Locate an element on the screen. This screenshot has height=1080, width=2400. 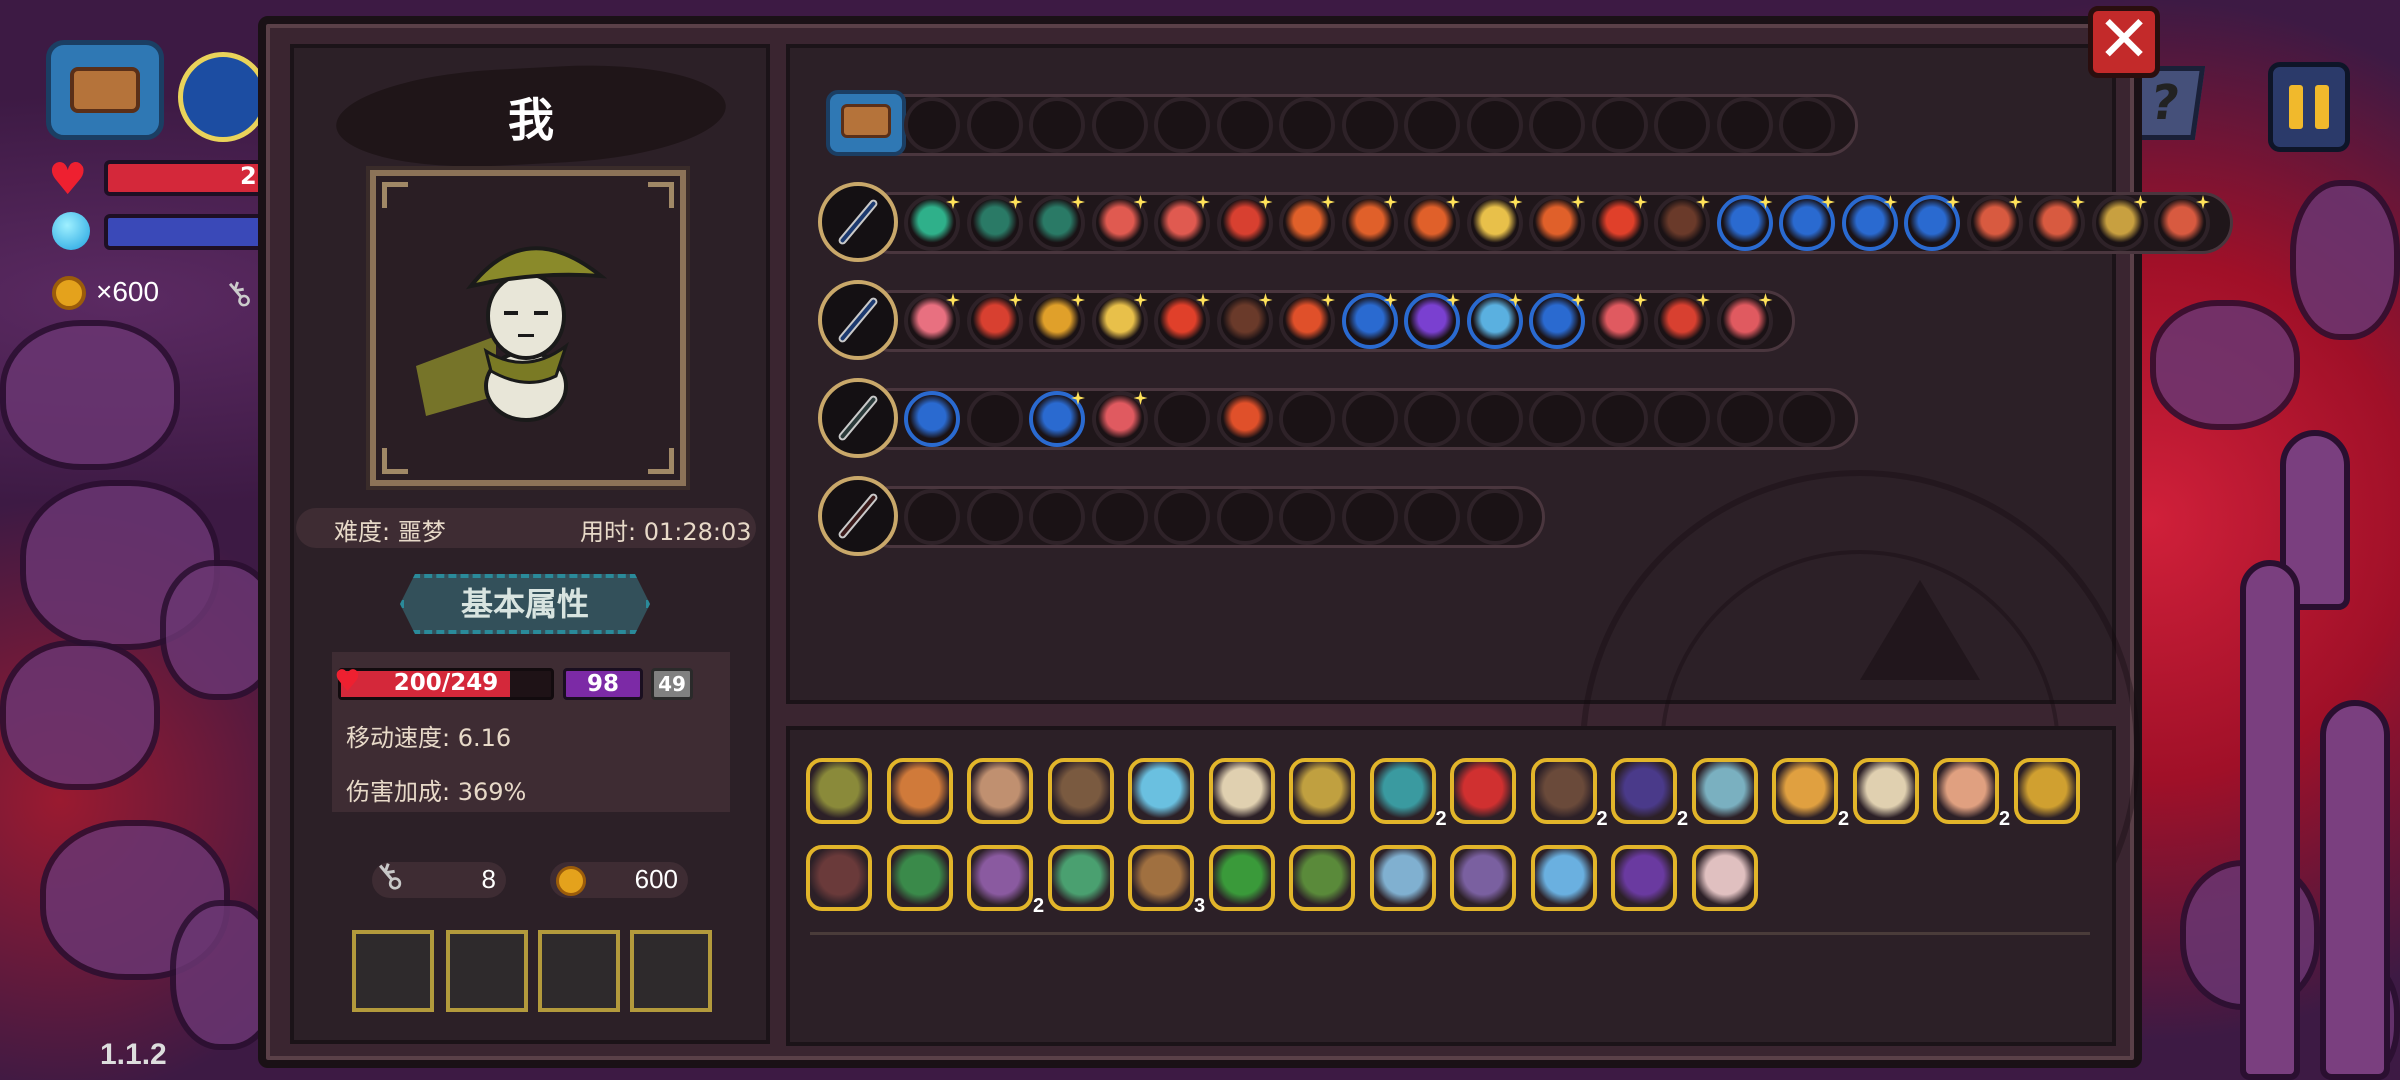
glasses-icon is located at coordinates (1241, 791).